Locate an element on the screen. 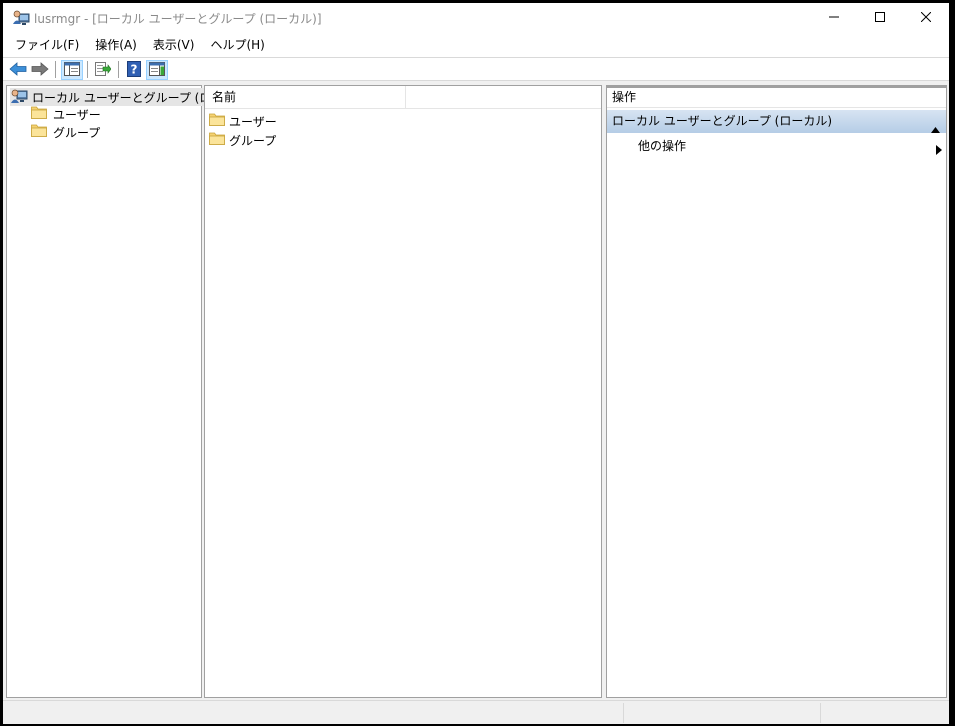 The width and height of the screenshot is (955, 726). window-title: lusrmgr - [ローカル ユーザーとグループ (ローカル)] is located at coordinates (178, 19).